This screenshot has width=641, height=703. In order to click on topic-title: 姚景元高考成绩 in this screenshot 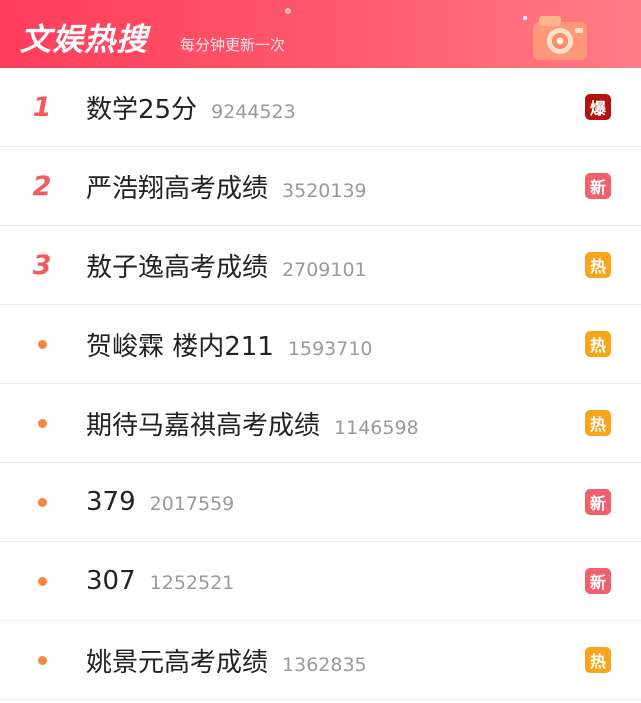, I will do `click(177, 662)`.